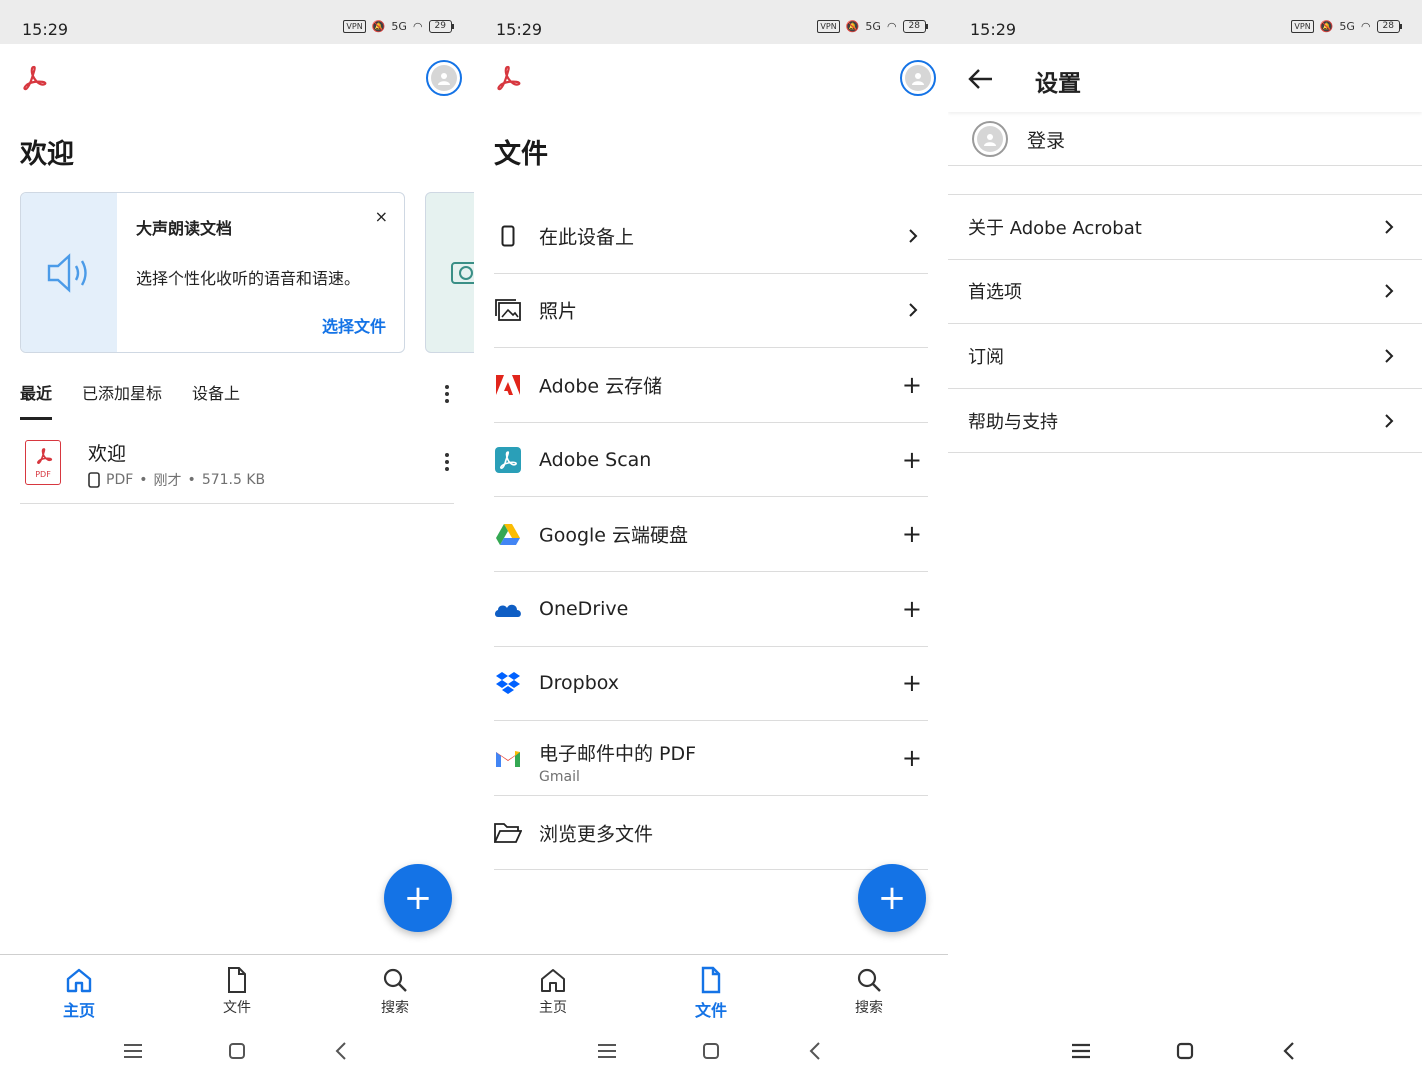 The width and height of the screenshot is (1422, 1080). Describe the element at coordinates (584, 608) in the screenshot. I see `list-item-label: OneDrive` at that location.